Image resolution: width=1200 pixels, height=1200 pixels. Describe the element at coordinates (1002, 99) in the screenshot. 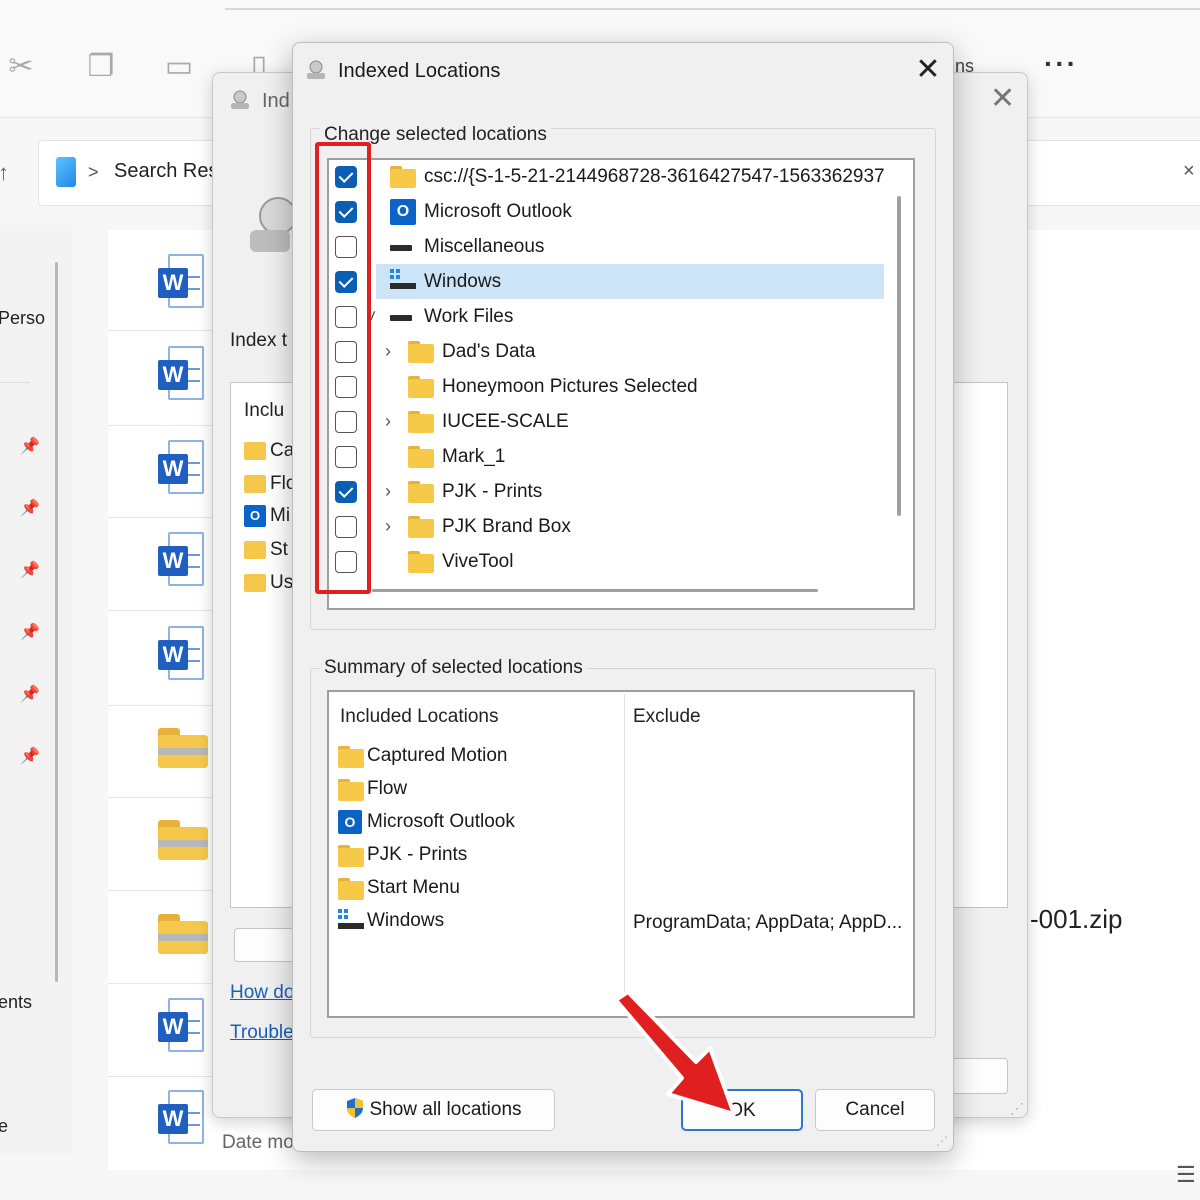

I see `back-close-icon: ✕` at that location.